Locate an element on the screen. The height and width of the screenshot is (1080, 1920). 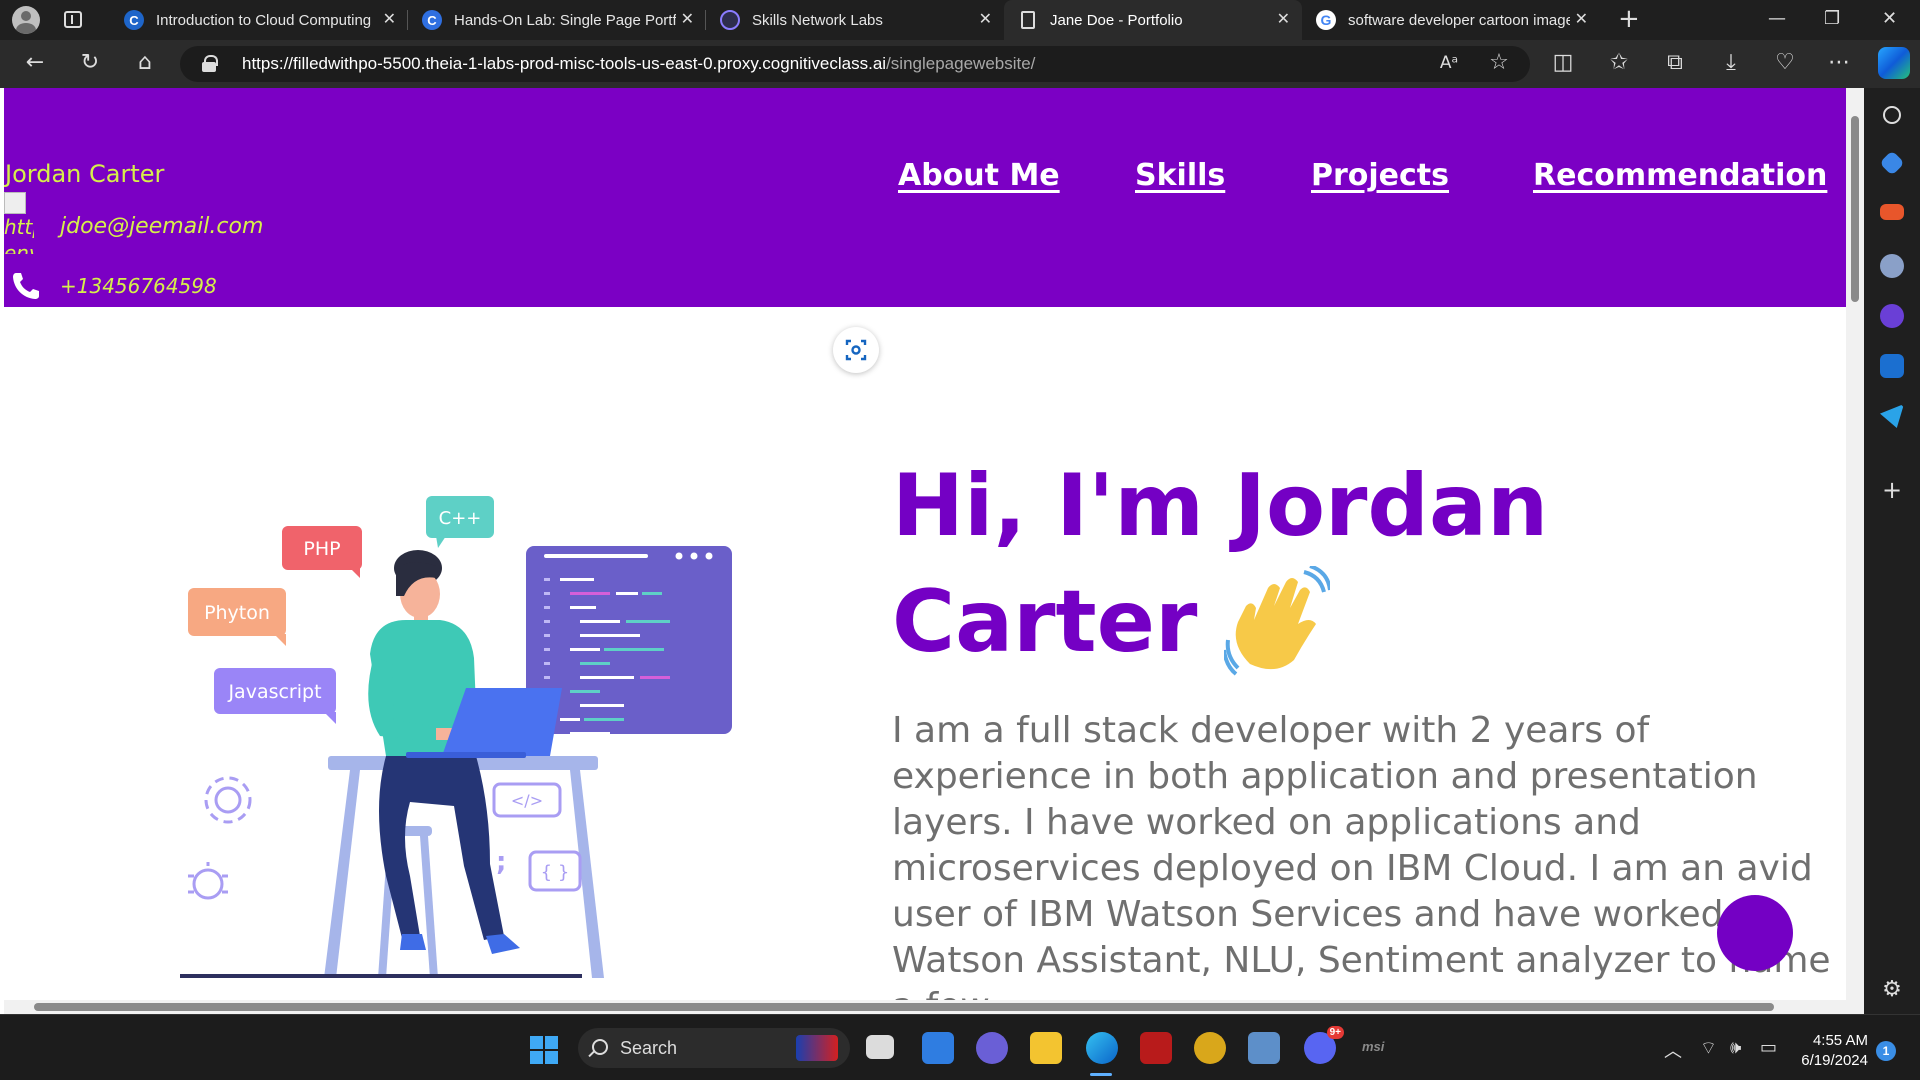
add-icon: + is located at coordinates (1892, 490).